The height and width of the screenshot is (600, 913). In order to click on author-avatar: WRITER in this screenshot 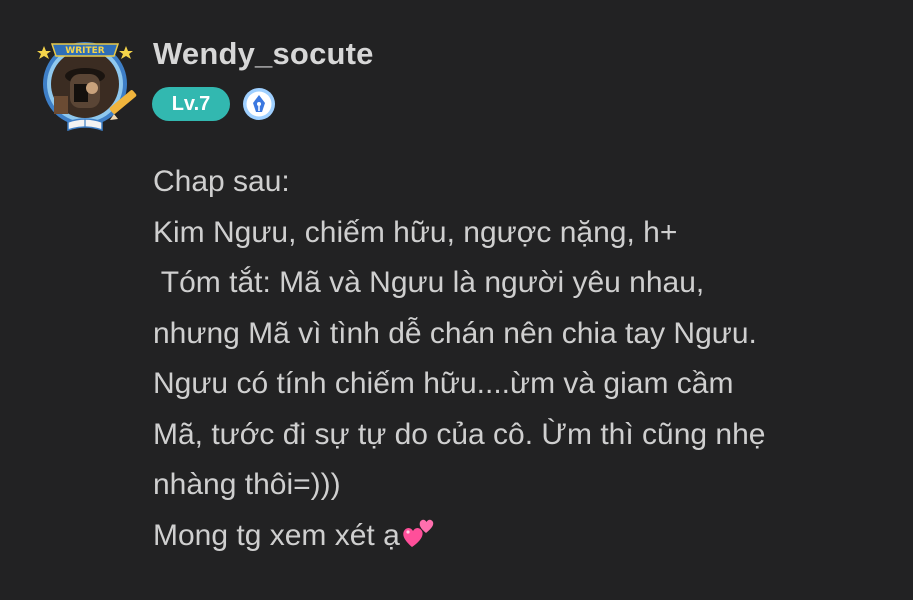, I will do `click(85, 86)`.